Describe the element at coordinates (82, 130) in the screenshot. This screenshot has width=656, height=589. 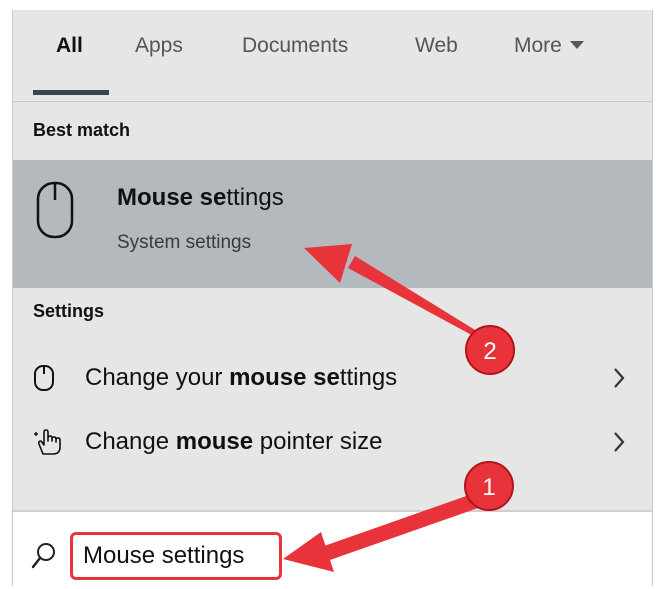
I see `best-match-header: Best match` at that location.